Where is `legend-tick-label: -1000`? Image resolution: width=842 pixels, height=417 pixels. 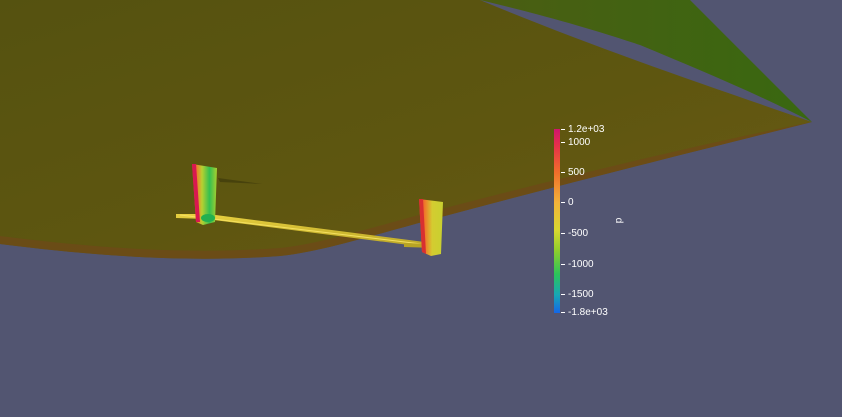
legend-tick-label: -1000 is located at coordinates (581, 264).